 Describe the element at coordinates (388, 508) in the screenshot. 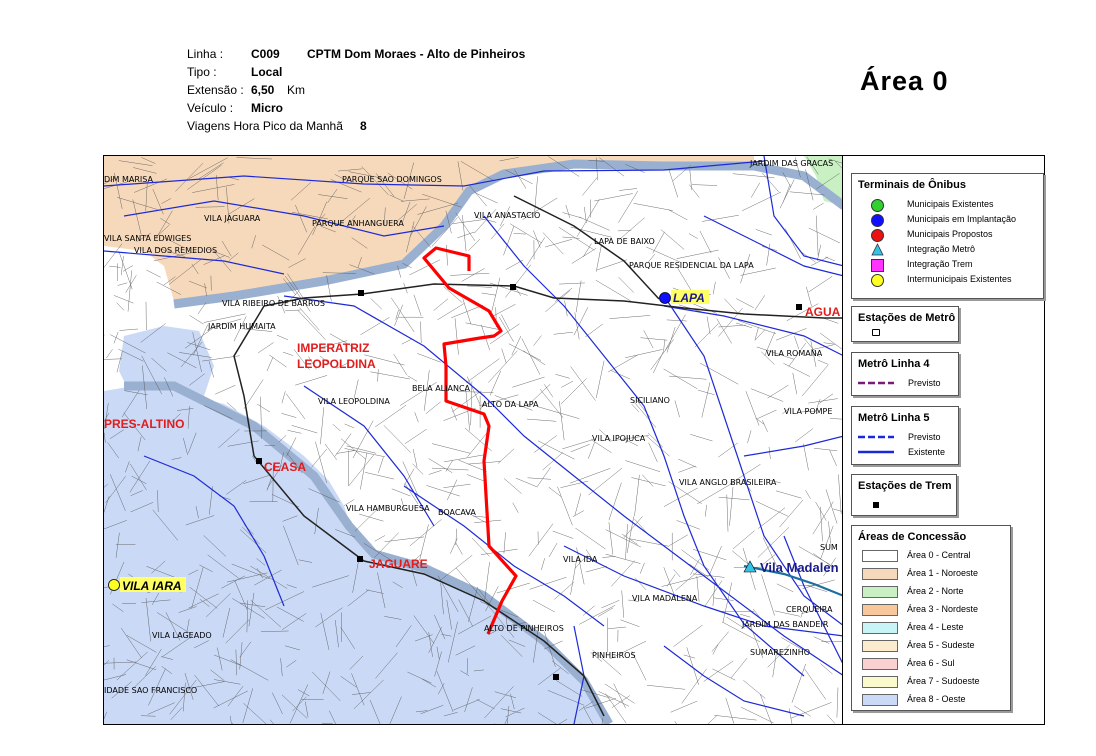

I see `map-place-label: VILA HAMBURGUESA` at that location.